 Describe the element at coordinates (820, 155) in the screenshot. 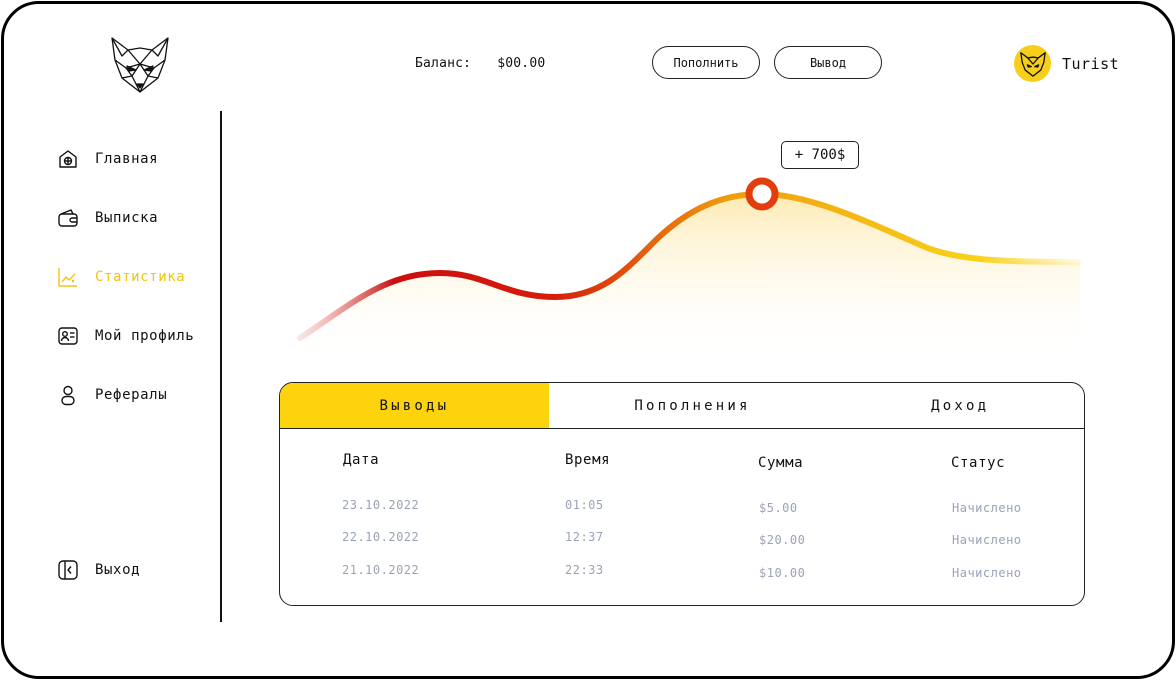

I see `chart-tooltip: + 700$` at that location.